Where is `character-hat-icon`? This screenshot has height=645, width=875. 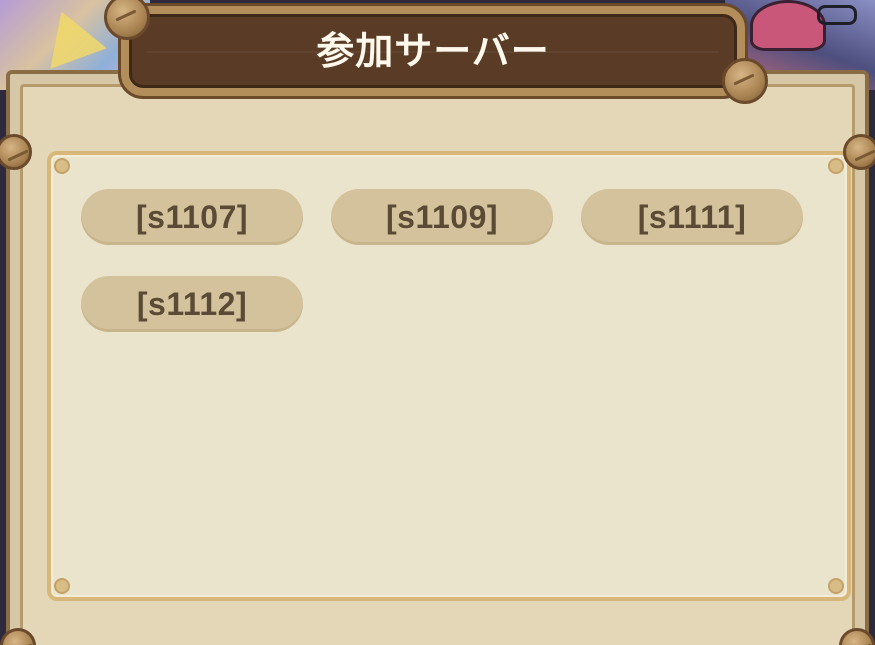 character-hat-icon is located at coordinates (788, 25).